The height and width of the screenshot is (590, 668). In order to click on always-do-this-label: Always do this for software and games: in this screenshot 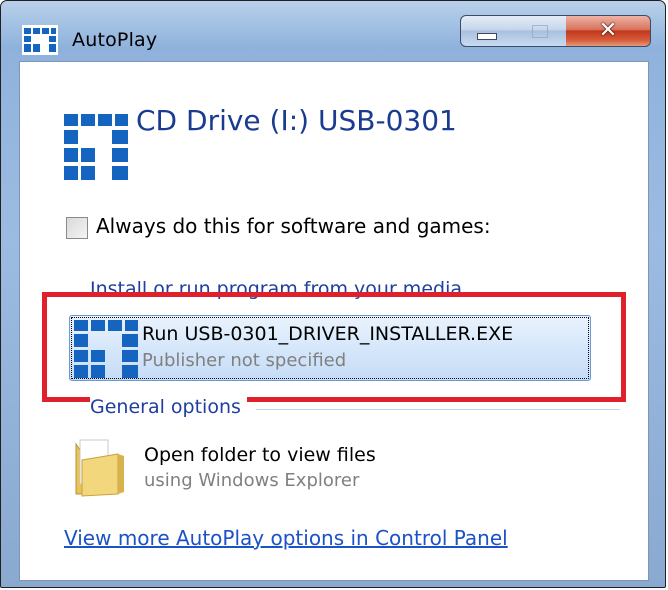, I will do `click(293, 226)`.